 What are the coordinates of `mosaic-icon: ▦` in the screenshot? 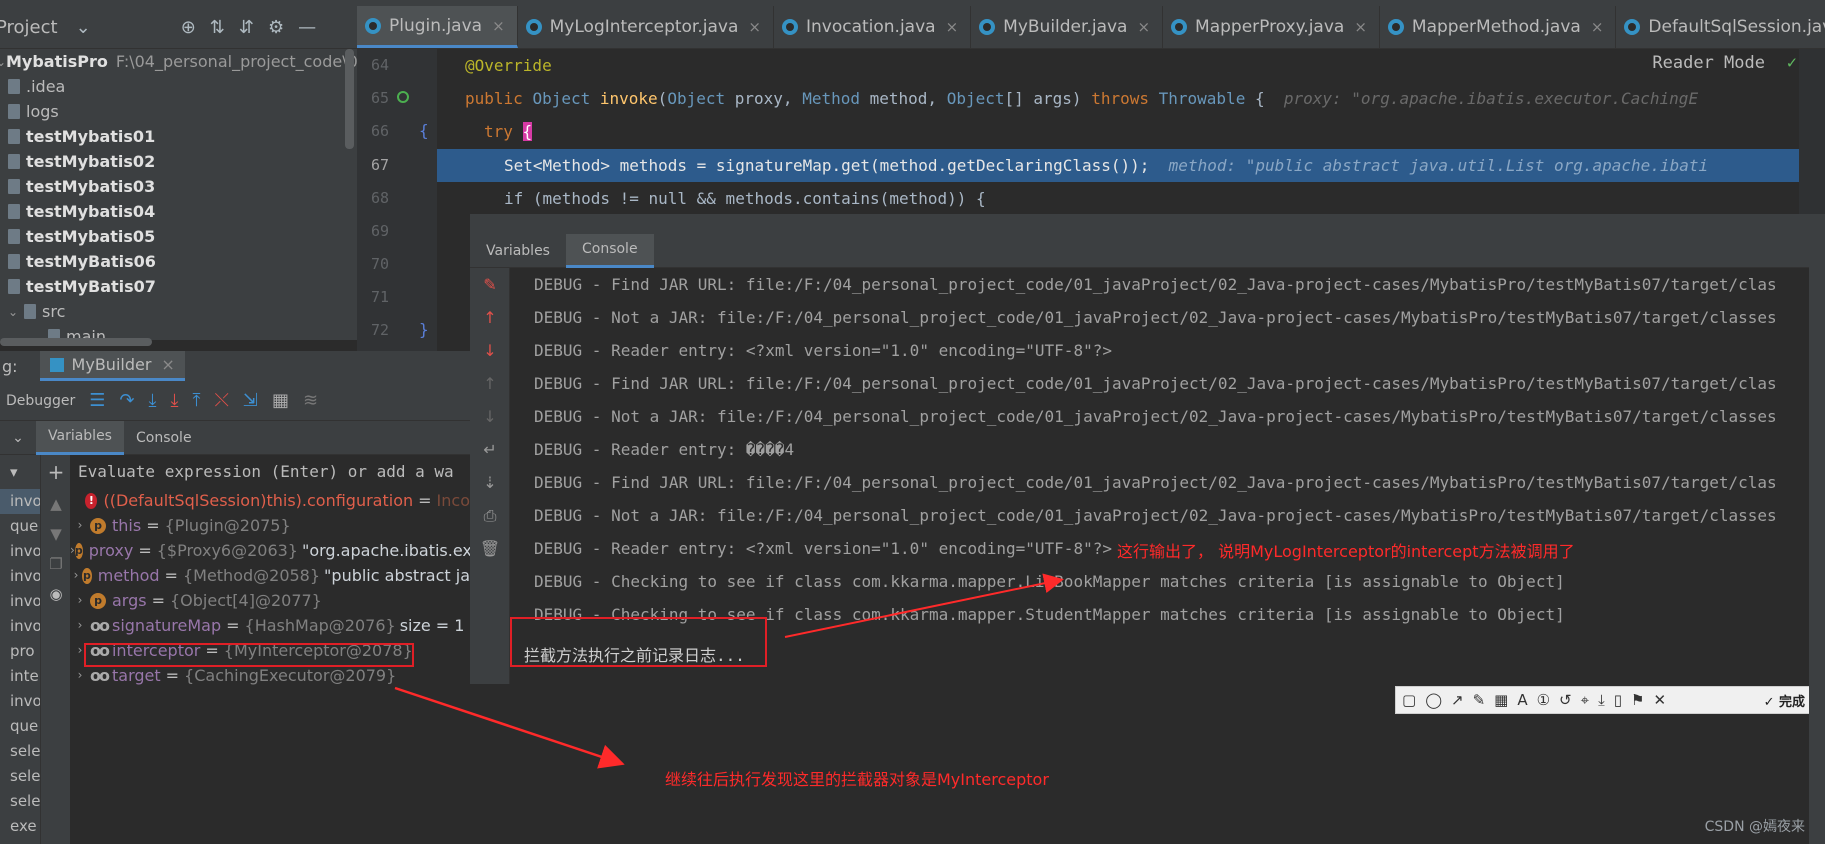 It's located at (1501, 700).